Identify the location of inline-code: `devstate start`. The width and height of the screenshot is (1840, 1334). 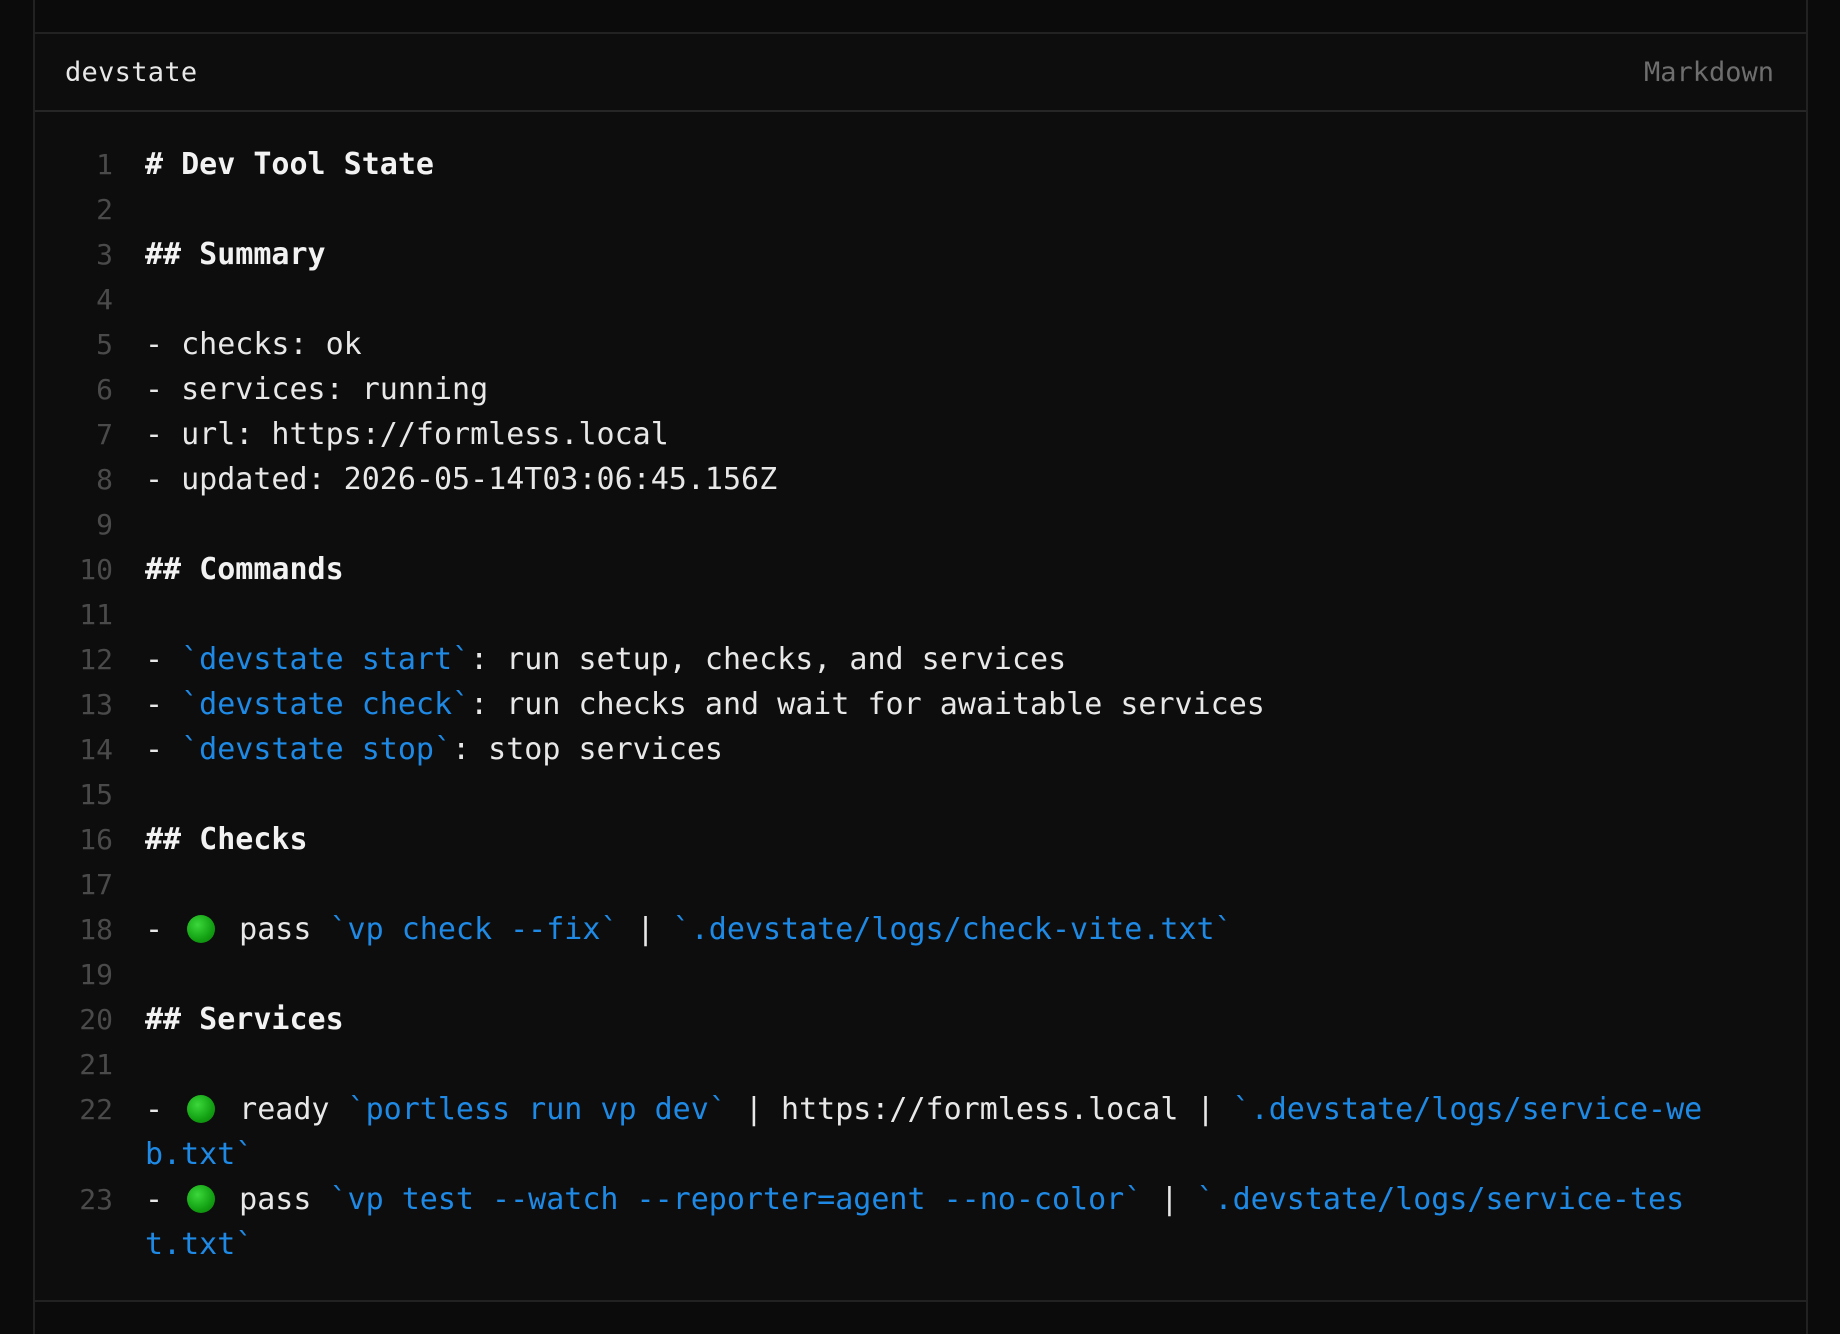
(326, 659).